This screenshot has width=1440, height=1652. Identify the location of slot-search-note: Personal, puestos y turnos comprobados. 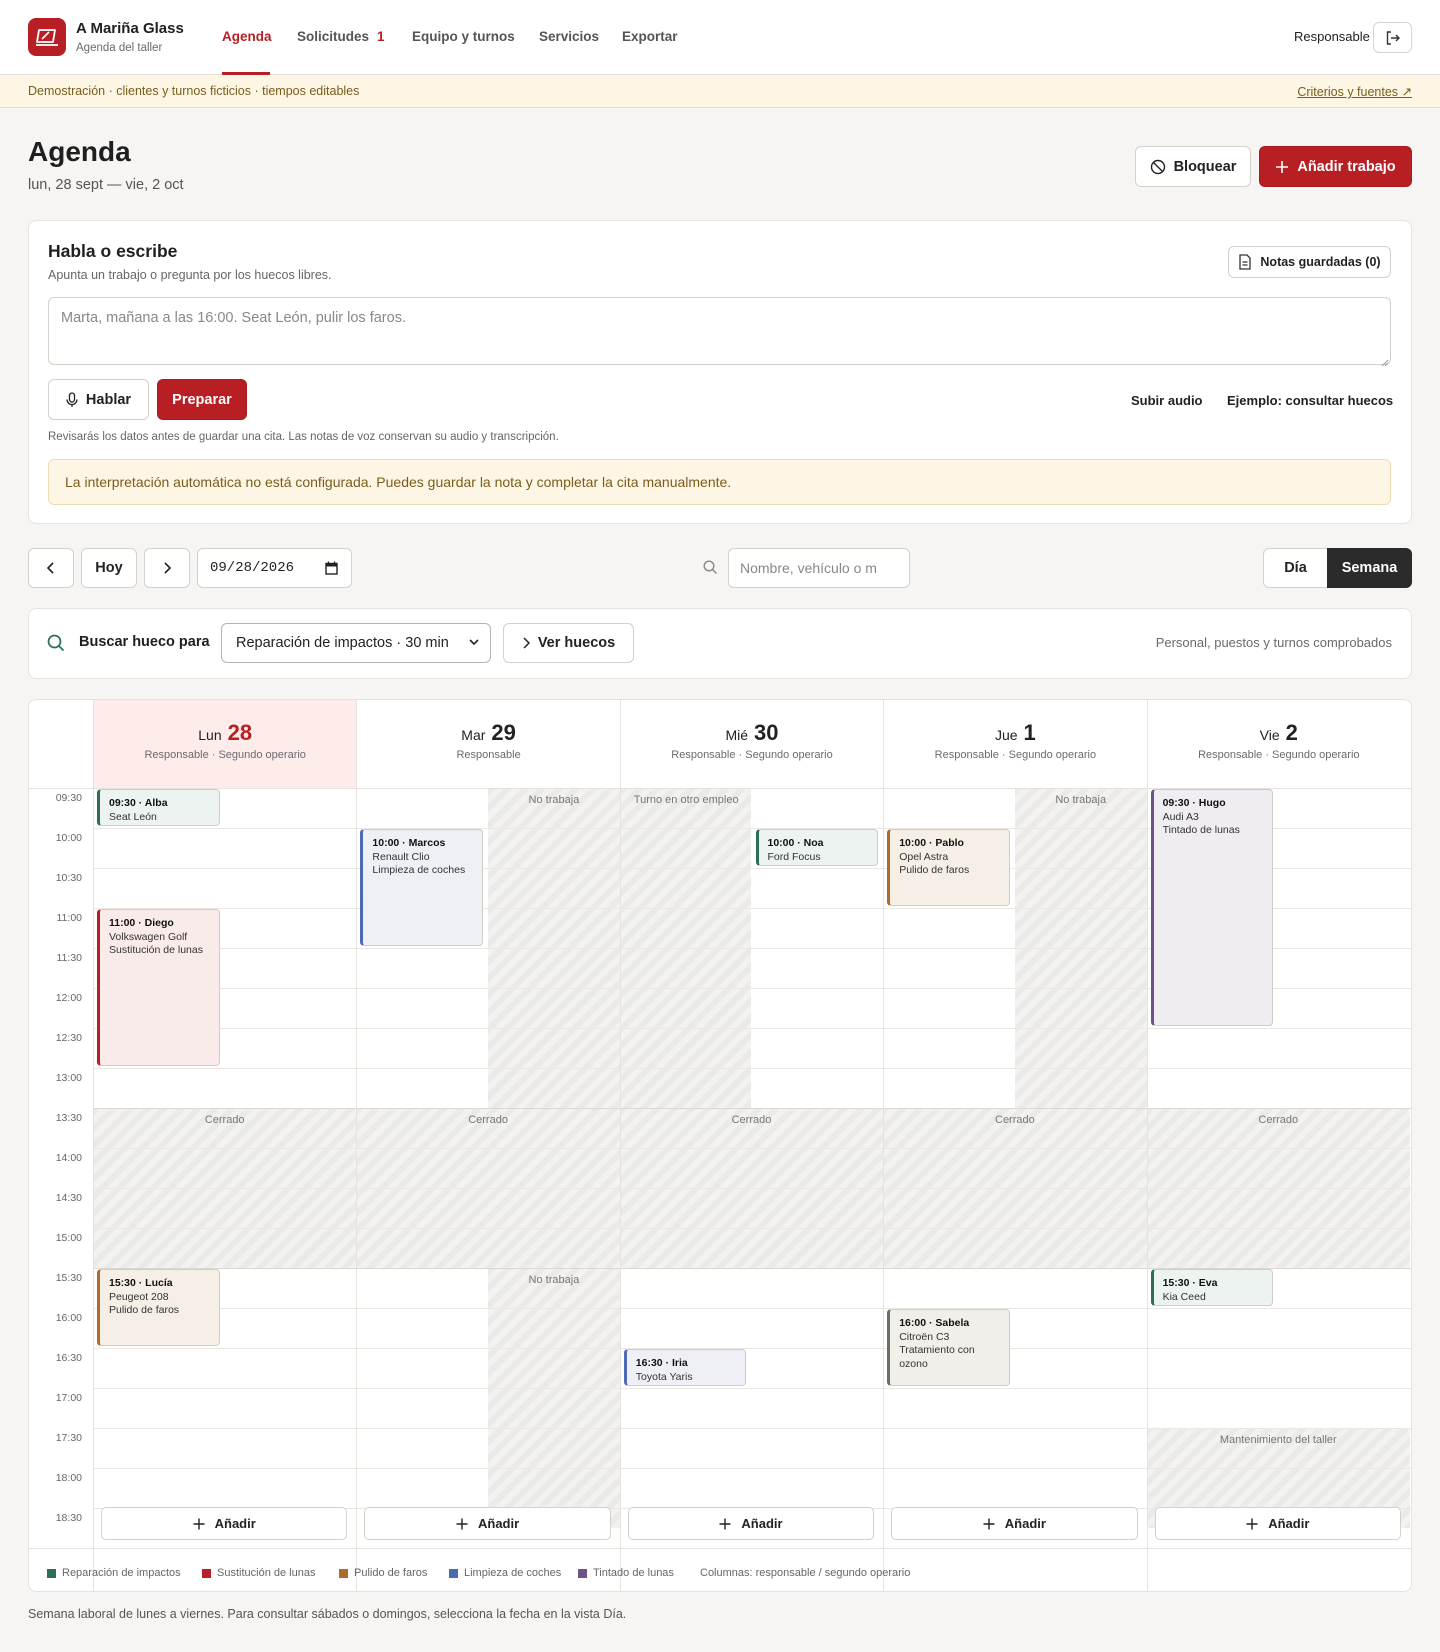
(1273, 642).